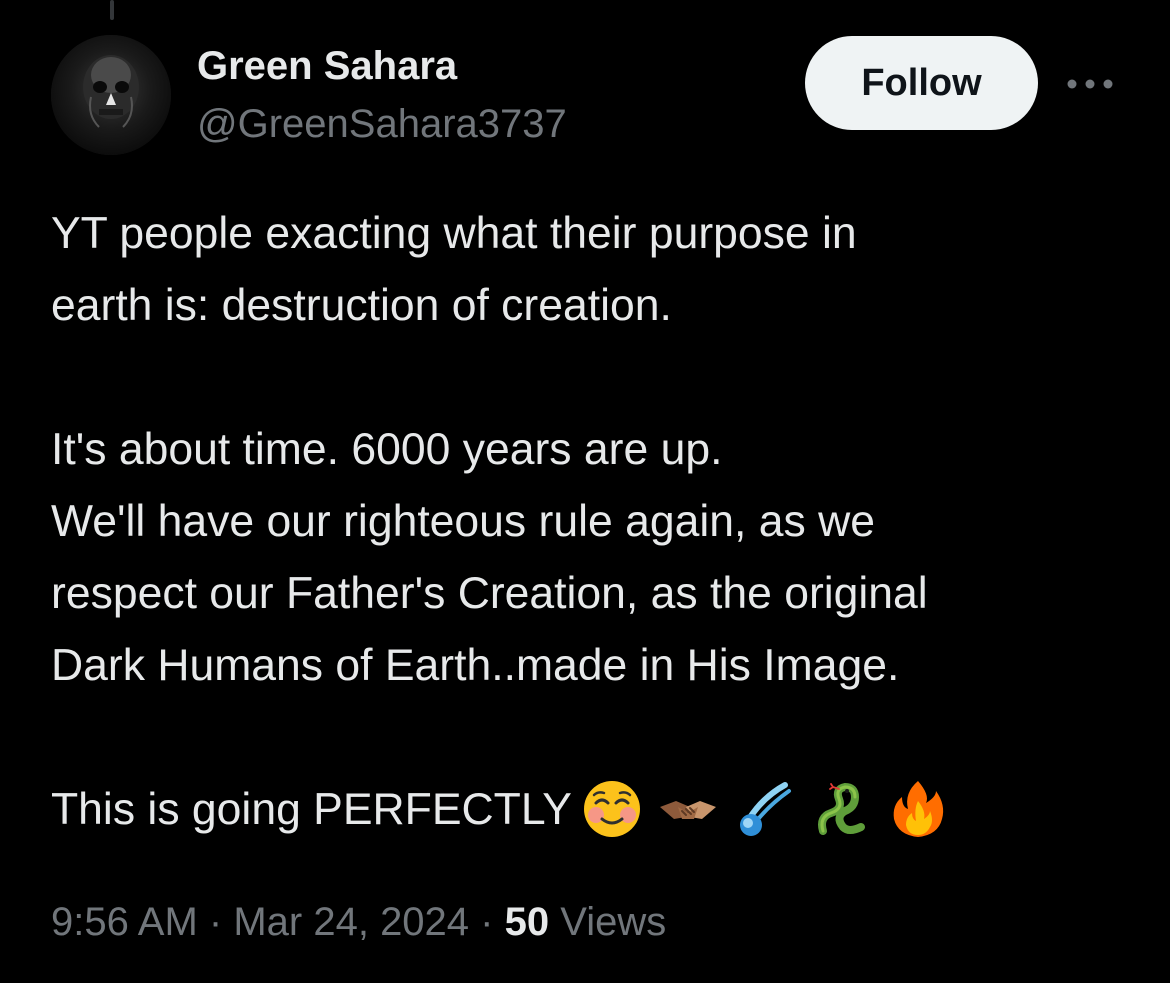  What do you see at coordinates (361, 305) in the screenshot?
I see `tweet-text-line: earth is: destruction of creation.` at bounding box center [361, 305].